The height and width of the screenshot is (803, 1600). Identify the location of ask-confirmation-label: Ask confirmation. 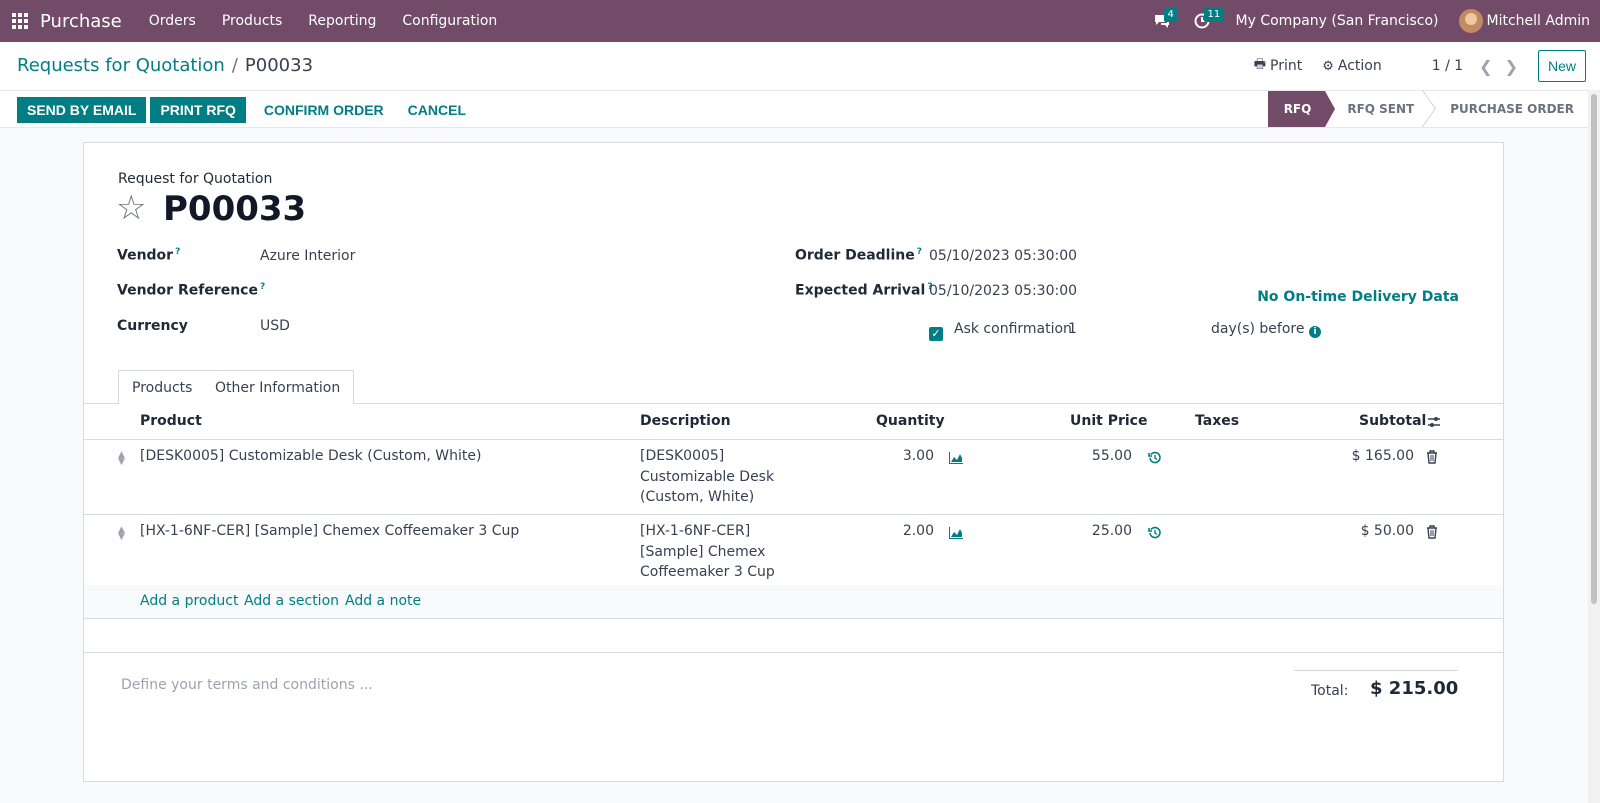
(1013, 329).